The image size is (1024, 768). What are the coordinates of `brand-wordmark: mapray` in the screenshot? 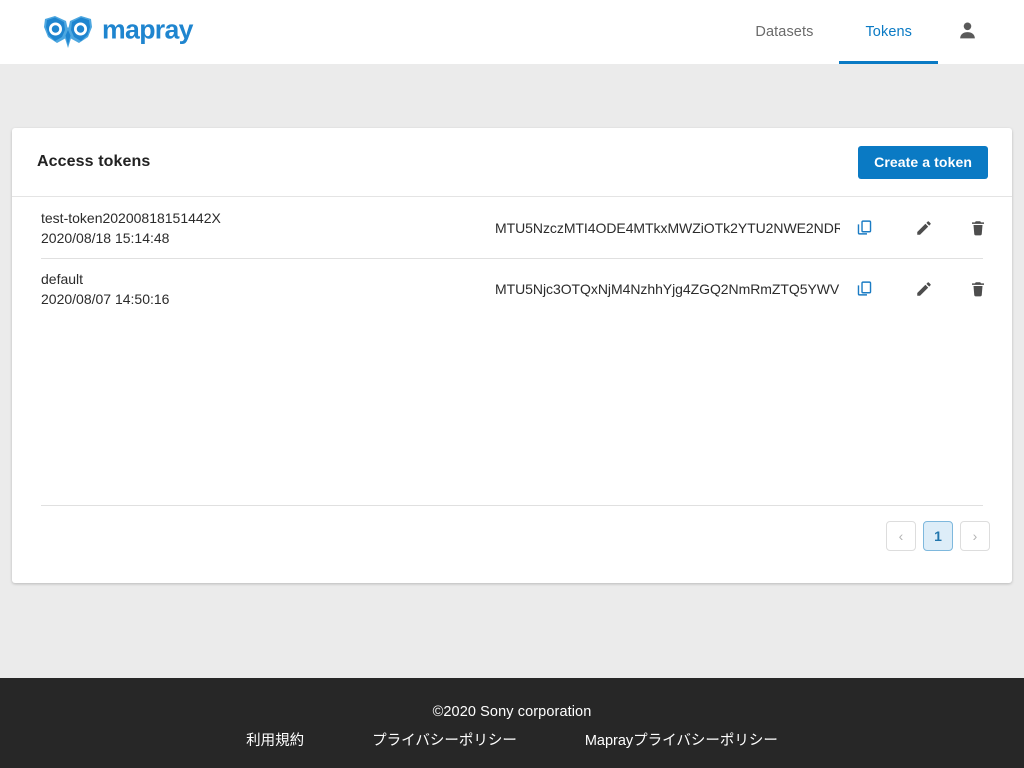 It's located at (172, 32).